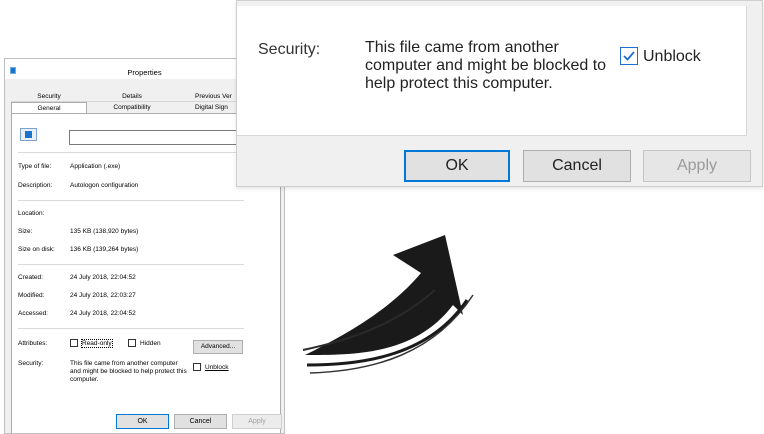  Describe the element at coordinates (31, 363) in the screenshot. I see `security-label: Security:` at that location.